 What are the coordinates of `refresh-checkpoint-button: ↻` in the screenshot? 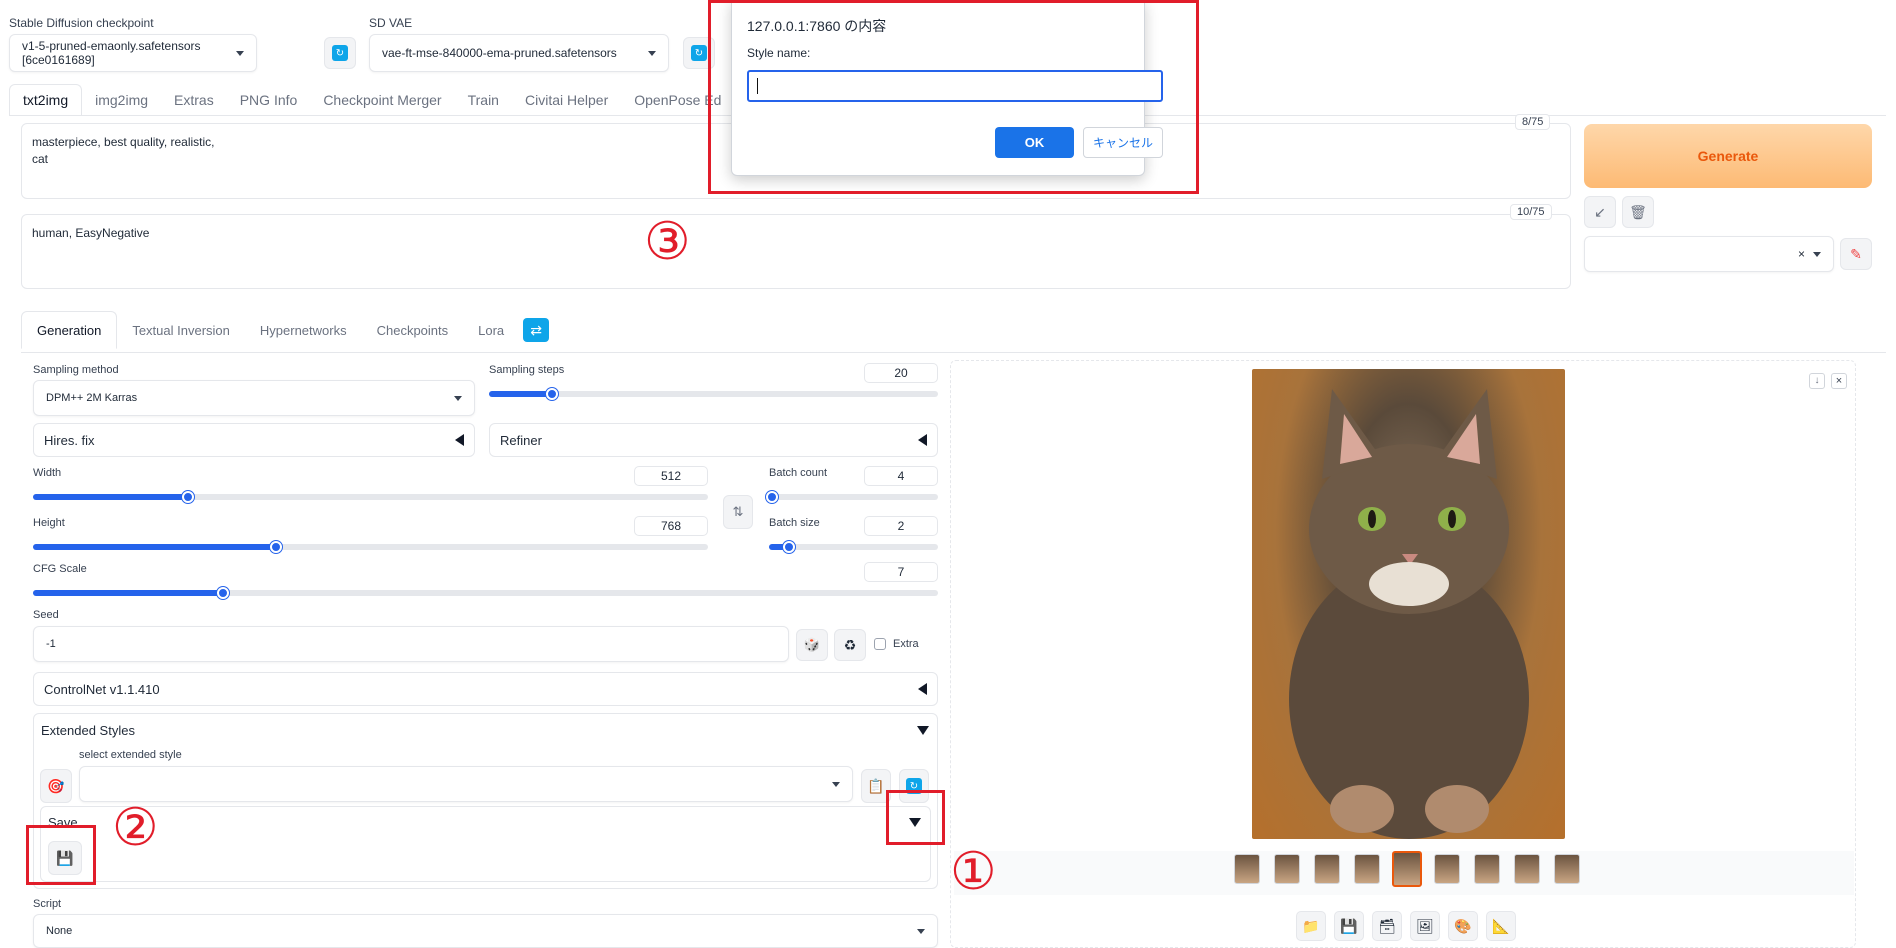 It's located at (340, 53).